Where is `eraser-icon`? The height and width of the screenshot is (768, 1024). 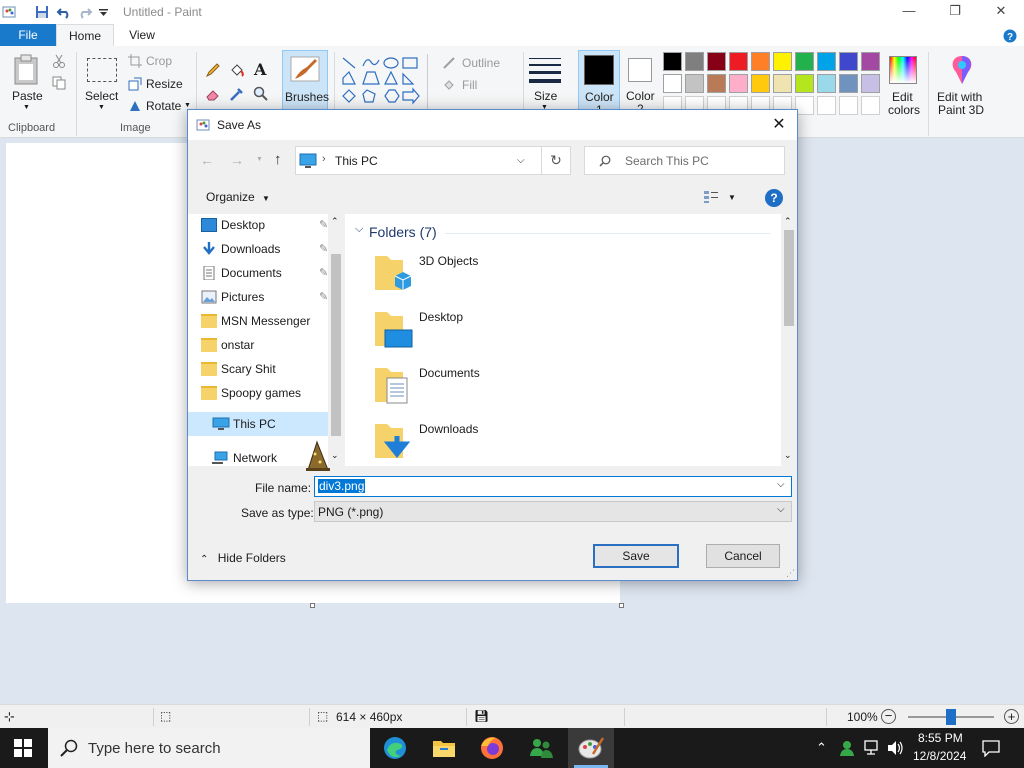
eraser-icon is located at coordinates (213, 94).